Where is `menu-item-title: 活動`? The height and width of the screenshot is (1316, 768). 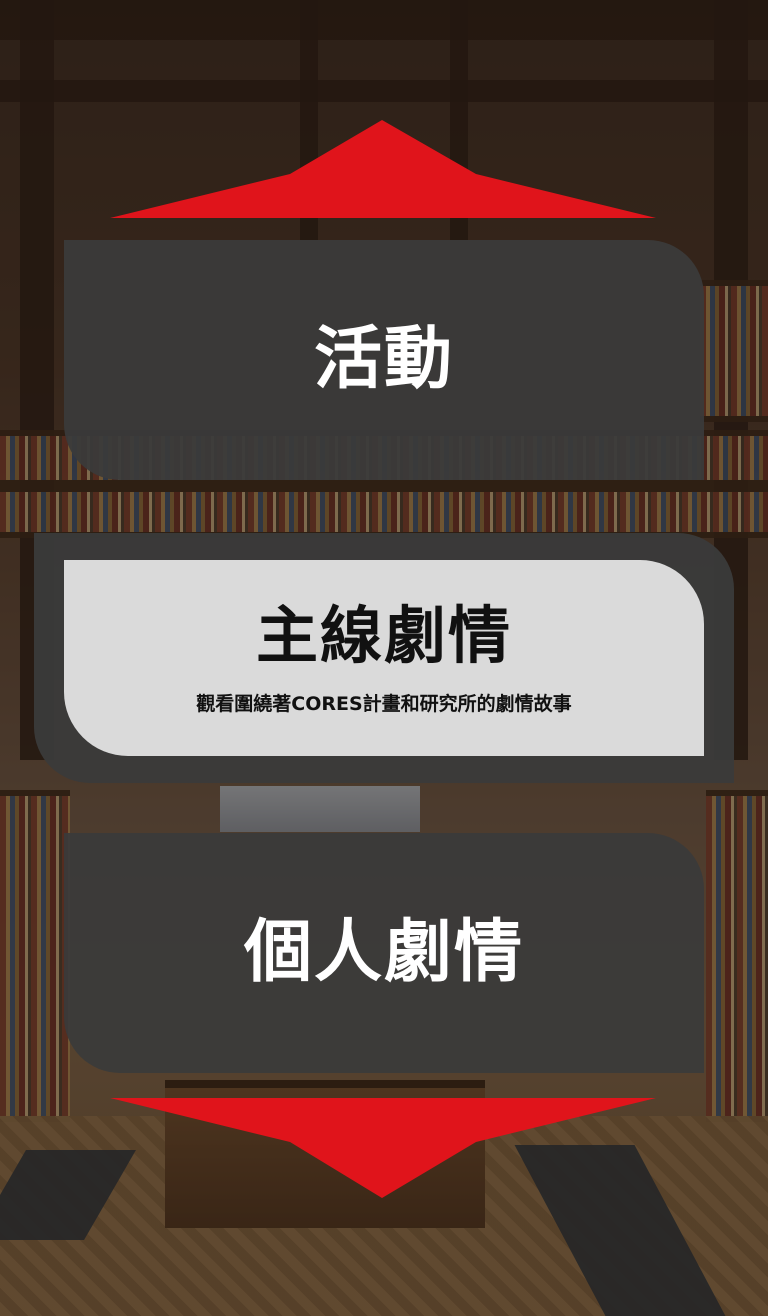 menu-item-title: 活動 is located at coordinates (383, 359).